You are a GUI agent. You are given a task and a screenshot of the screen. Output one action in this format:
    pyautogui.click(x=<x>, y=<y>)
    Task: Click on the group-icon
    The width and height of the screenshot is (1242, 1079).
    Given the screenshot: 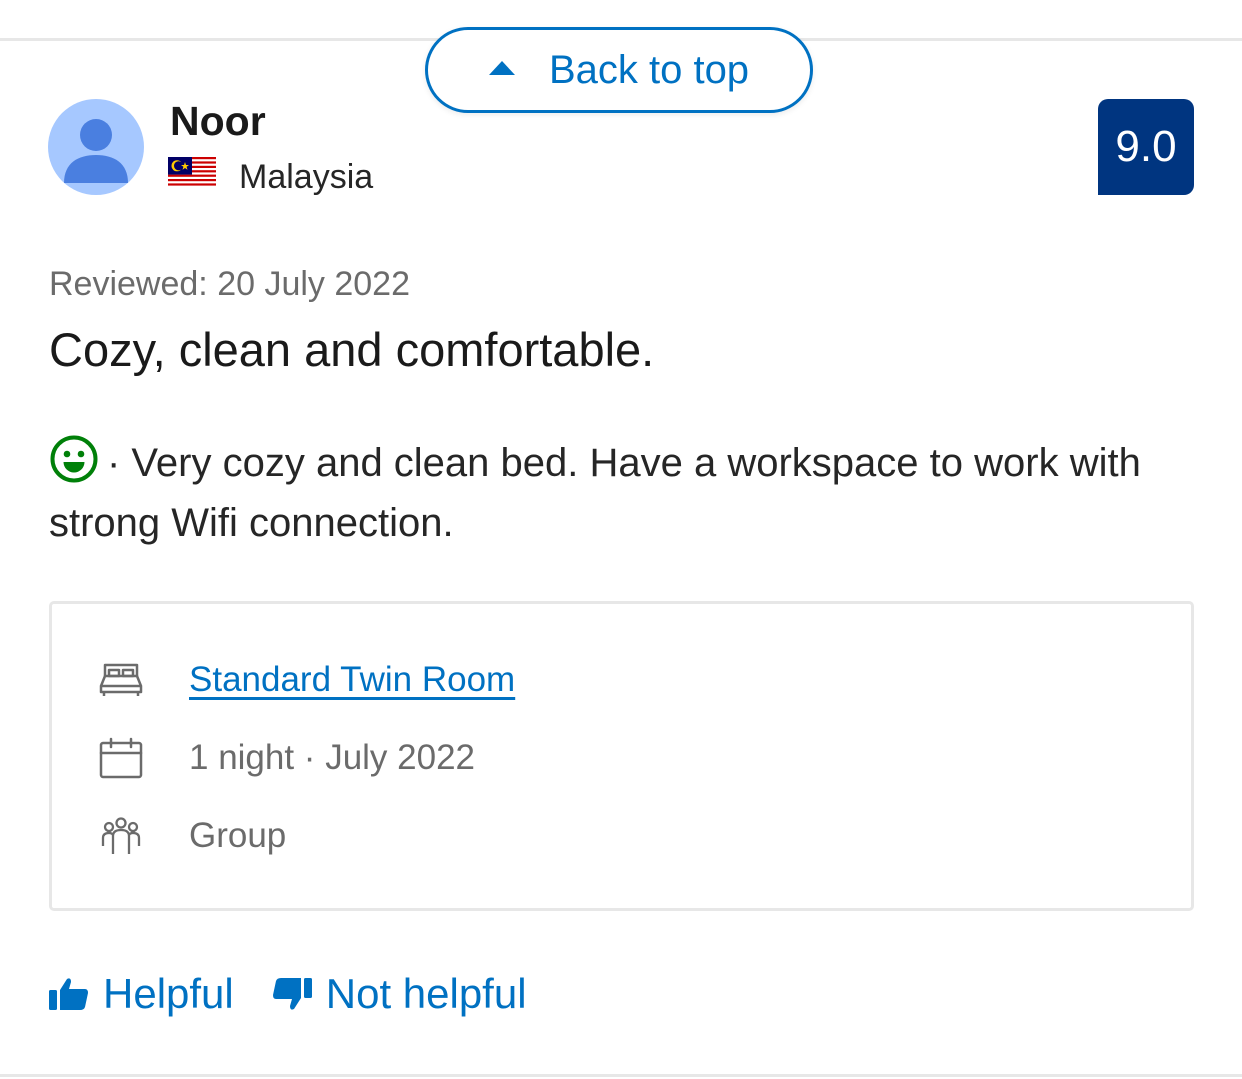 What is the action you would take?
    pyautogui.click(x=121, y=836)
    